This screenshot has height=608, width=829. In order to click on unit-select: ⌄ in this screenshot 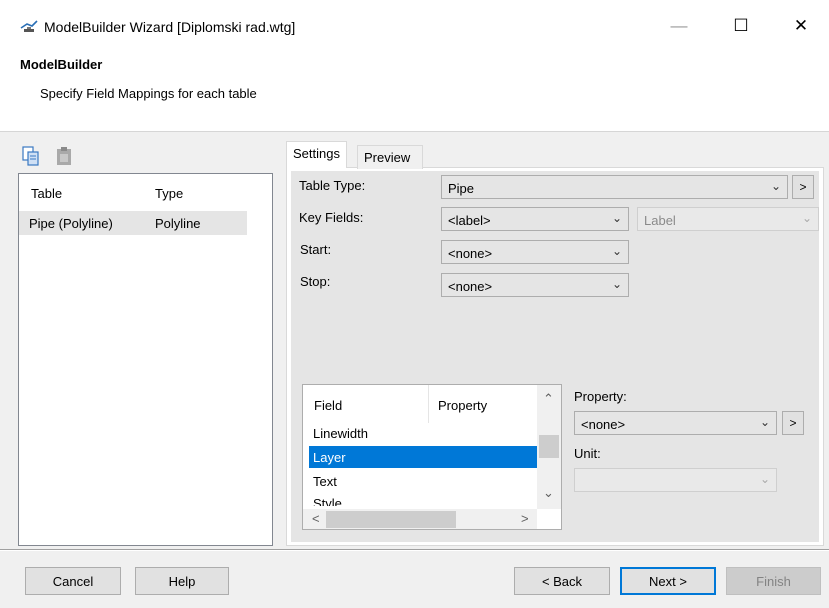, I will do `click(675, 480)`.